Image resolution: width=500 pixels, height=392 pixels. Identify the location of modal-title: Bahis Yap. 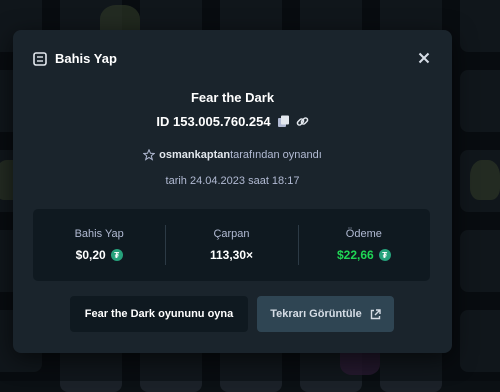
(86, 58).